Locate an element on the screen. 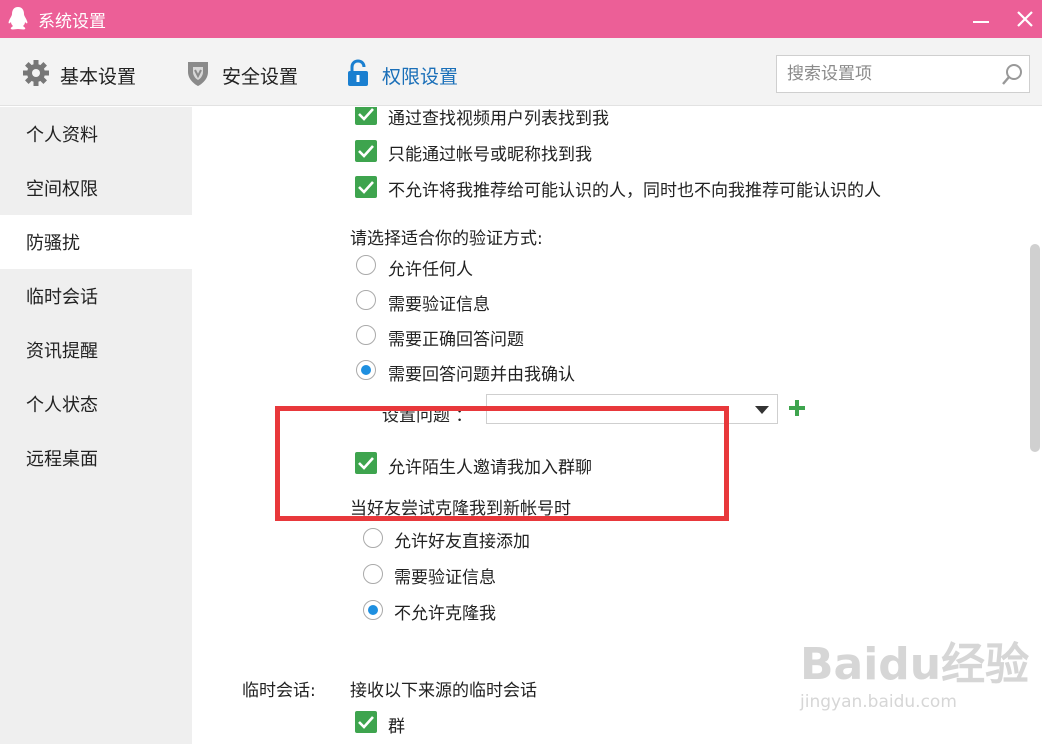  temp-chat-group-checkbox is located at coordinates (366, 722).